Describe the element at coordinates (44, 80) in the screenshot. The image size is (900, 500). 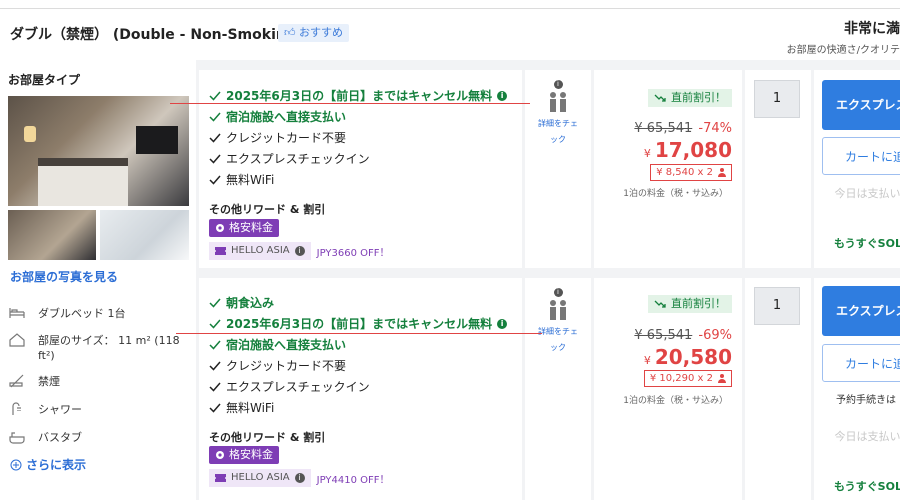
I see `room-type-heading: お部屋タイプ` at that location.